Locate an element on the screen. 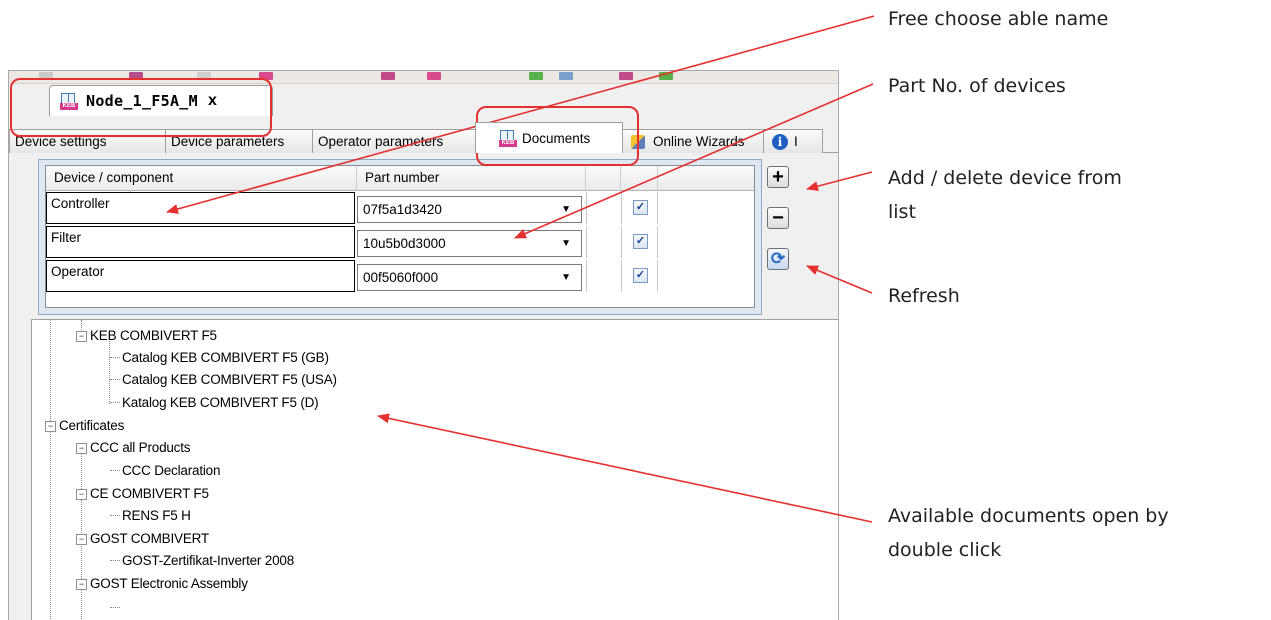 This screenshot has width=1271, height=620. tree-document: GOST-Zertifikat-Inverter 2008 is located at coordinates (202, 560).